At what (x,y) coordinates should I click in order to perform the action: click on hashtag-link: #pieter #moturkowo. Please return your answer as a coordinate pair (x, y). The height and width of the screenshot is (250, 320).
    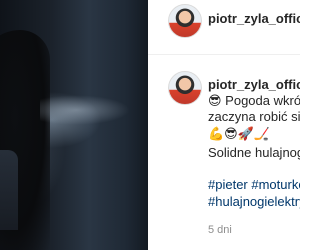
    Looking at the image, I should click on (254, 185).